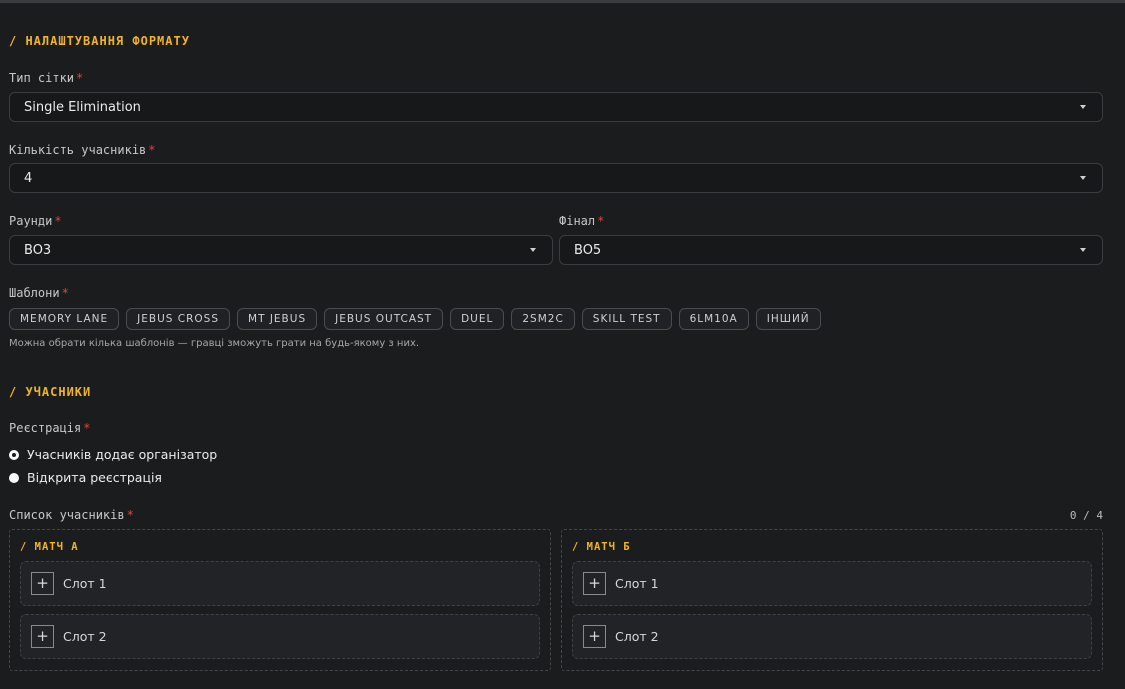 The width and height of the screenshot is (1125, 689). What do you see at coordinates (556, 178) in the screenshot?
I see `participants-count-select: 4` at bounding box center [556, 178].